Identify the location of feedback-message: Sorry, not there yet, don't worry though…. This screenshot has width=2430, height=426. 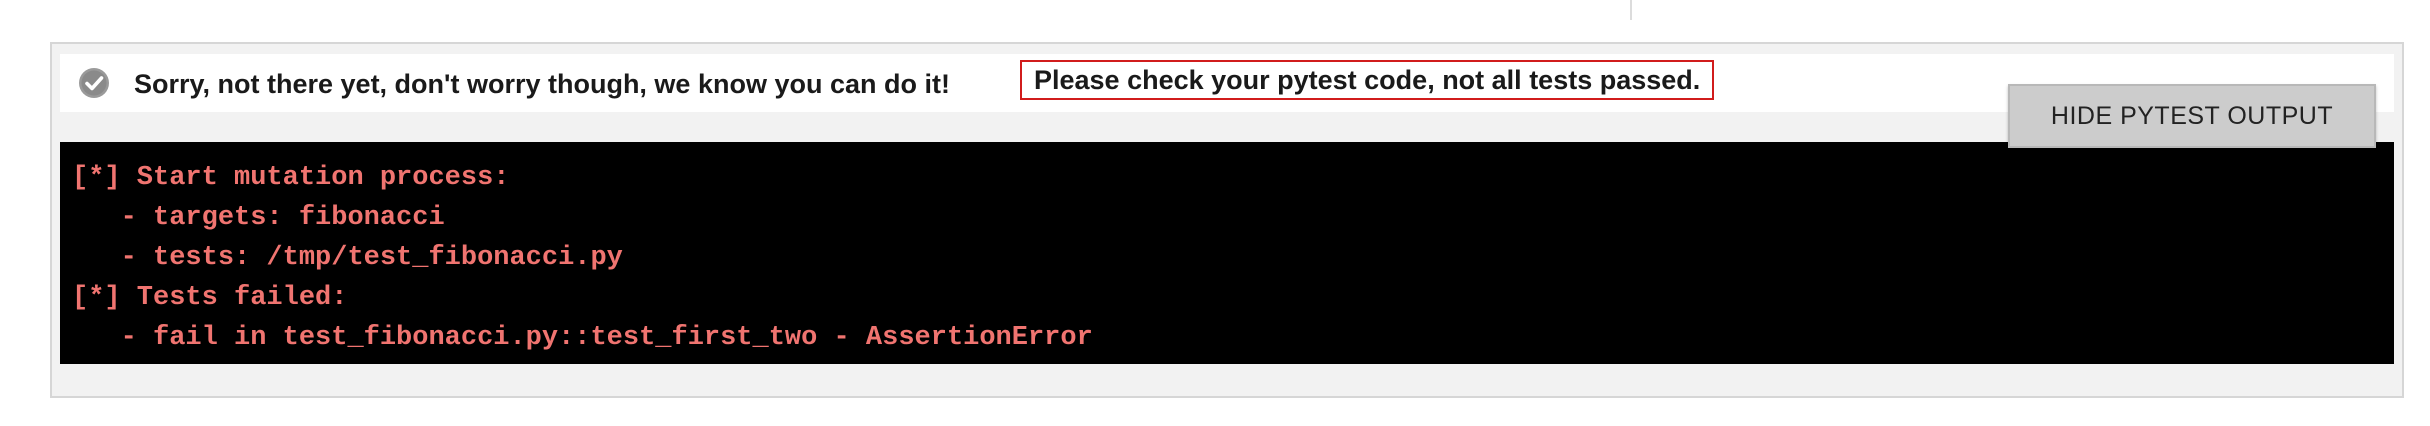
(542, 84).